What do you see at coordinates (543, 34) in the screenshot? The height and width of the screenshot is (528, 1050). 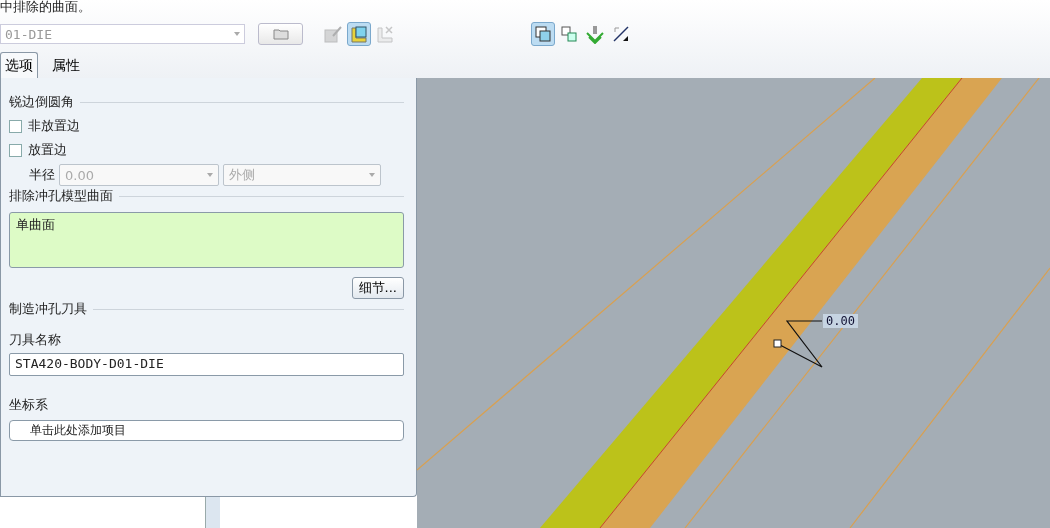 I see `copy-tool-button` at bounding box center [543, 34].